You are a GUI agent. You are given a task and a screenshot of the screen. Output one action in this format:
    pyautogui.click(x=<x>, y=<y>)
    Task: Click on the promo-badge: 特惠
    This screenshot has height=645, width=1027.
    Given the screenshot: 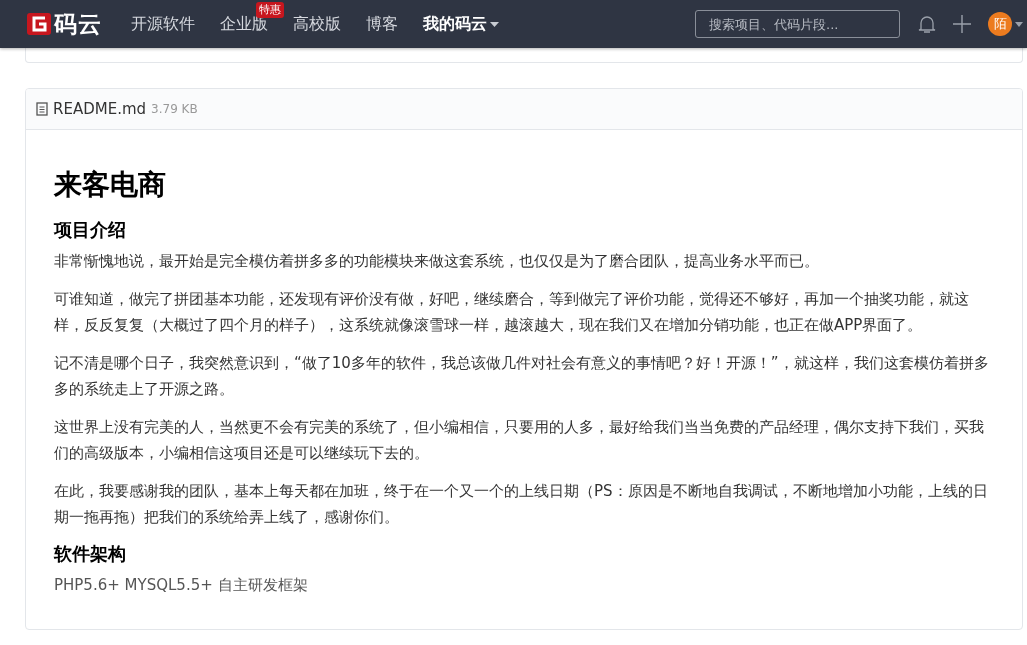 What is the action you would take?
    pyautogui.click(x=270, y=10)
    